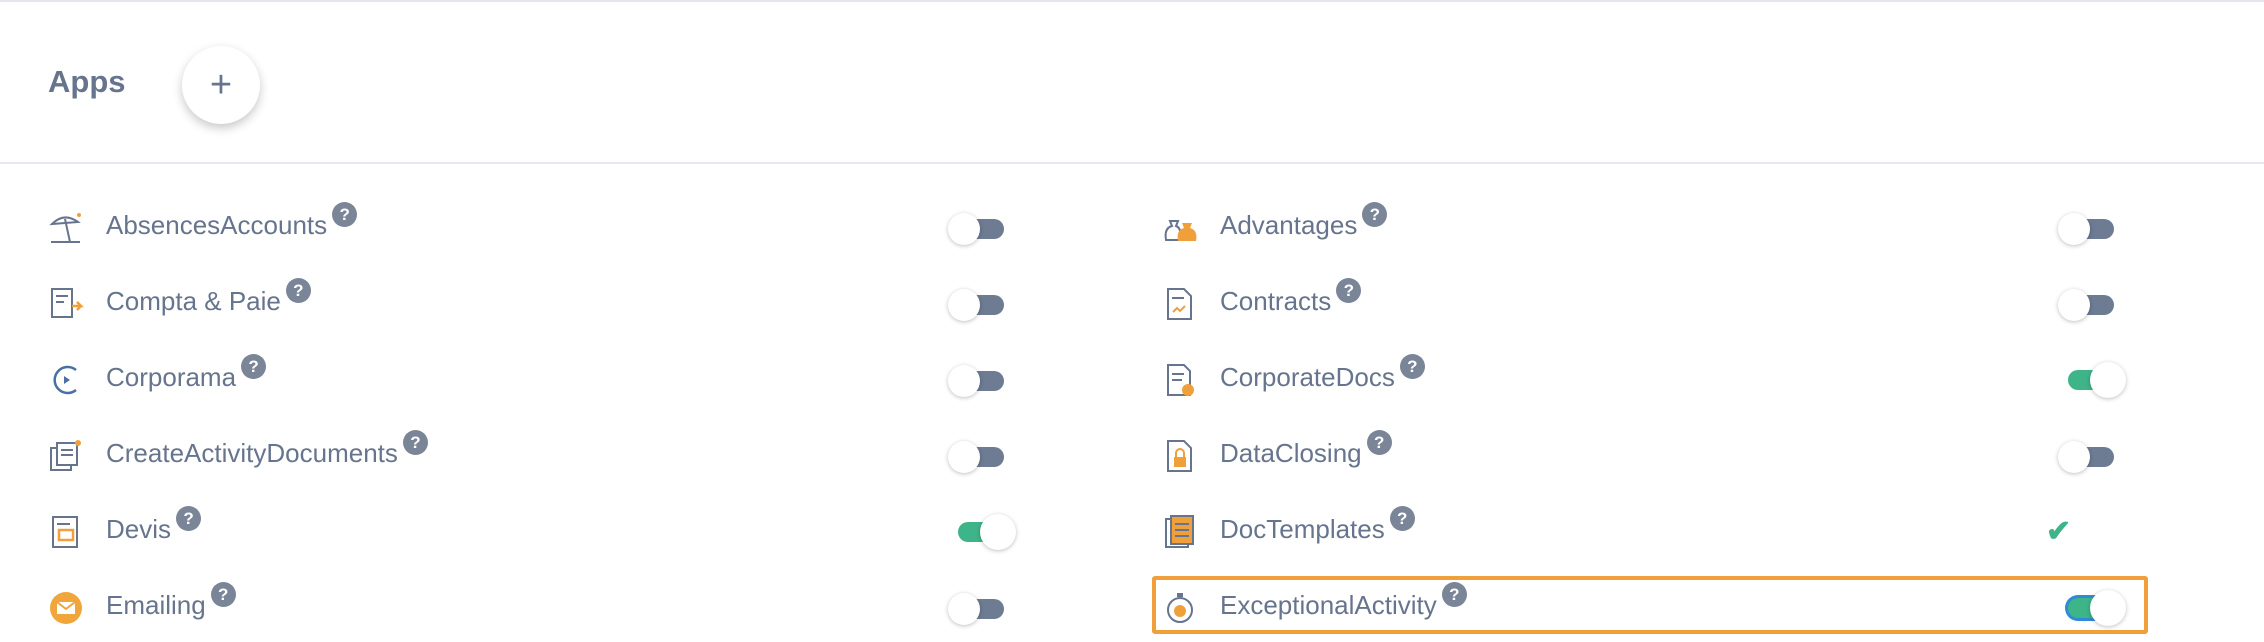 The height and width of the screenshot is (642, 2264). I want to click on money-bags-icon, so click(1180, 230).